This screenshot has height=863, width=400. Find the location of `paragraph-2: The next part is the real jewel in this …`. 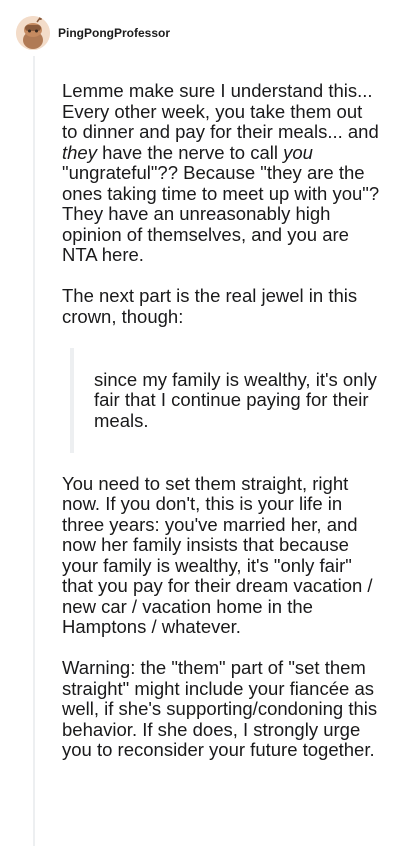

paragraph-2: The next part is the real jewel in this … is located at coordinates (210, 306).